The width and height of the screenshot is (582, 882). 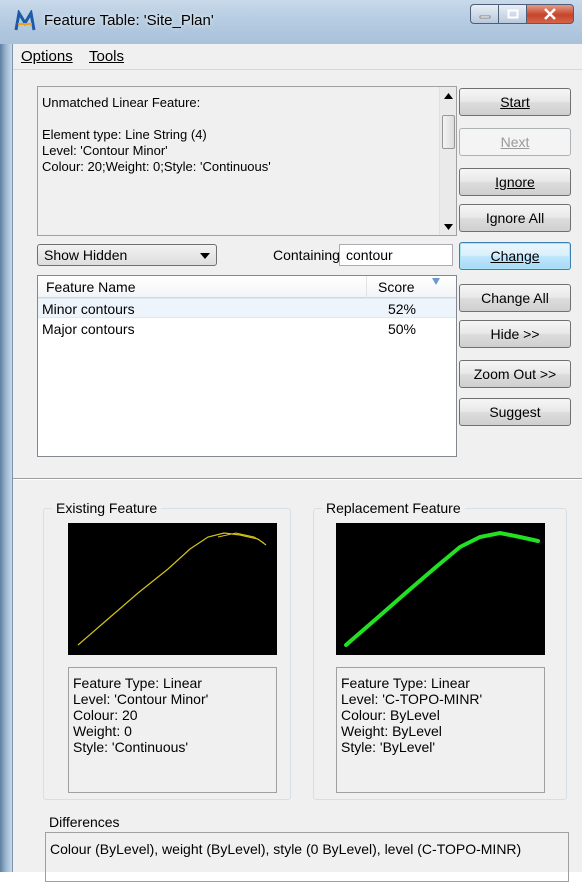 I want to click on list-item: Major contours 50%, so click(x=247, y=329).